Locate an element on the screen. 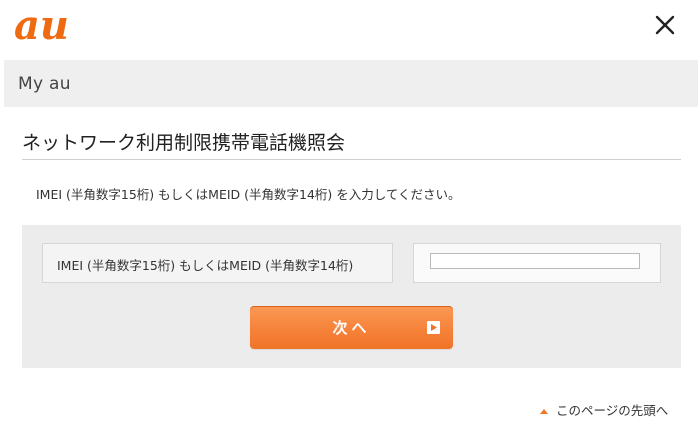  imei-field-label: IMEI (半角数字15桁) もしくはMEID (半角数字14桁) is located at coordinates (205, 265).